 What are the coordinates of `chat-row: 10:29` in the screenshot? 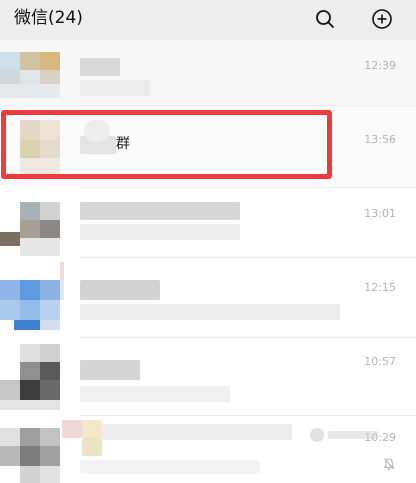 It's located at (208, 449).